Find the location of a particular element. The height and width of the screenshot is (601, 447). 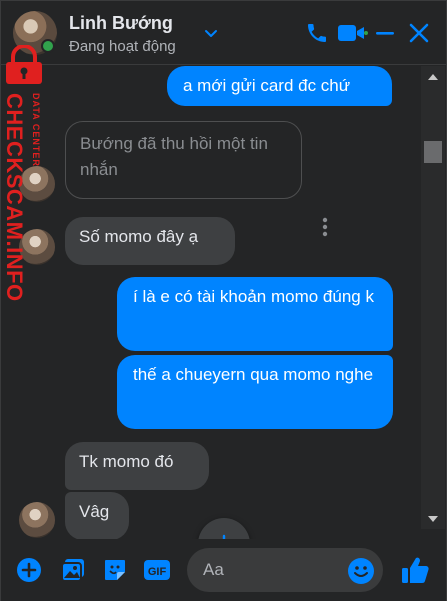

arrow-down-icon is located at coordinates (224, 536).